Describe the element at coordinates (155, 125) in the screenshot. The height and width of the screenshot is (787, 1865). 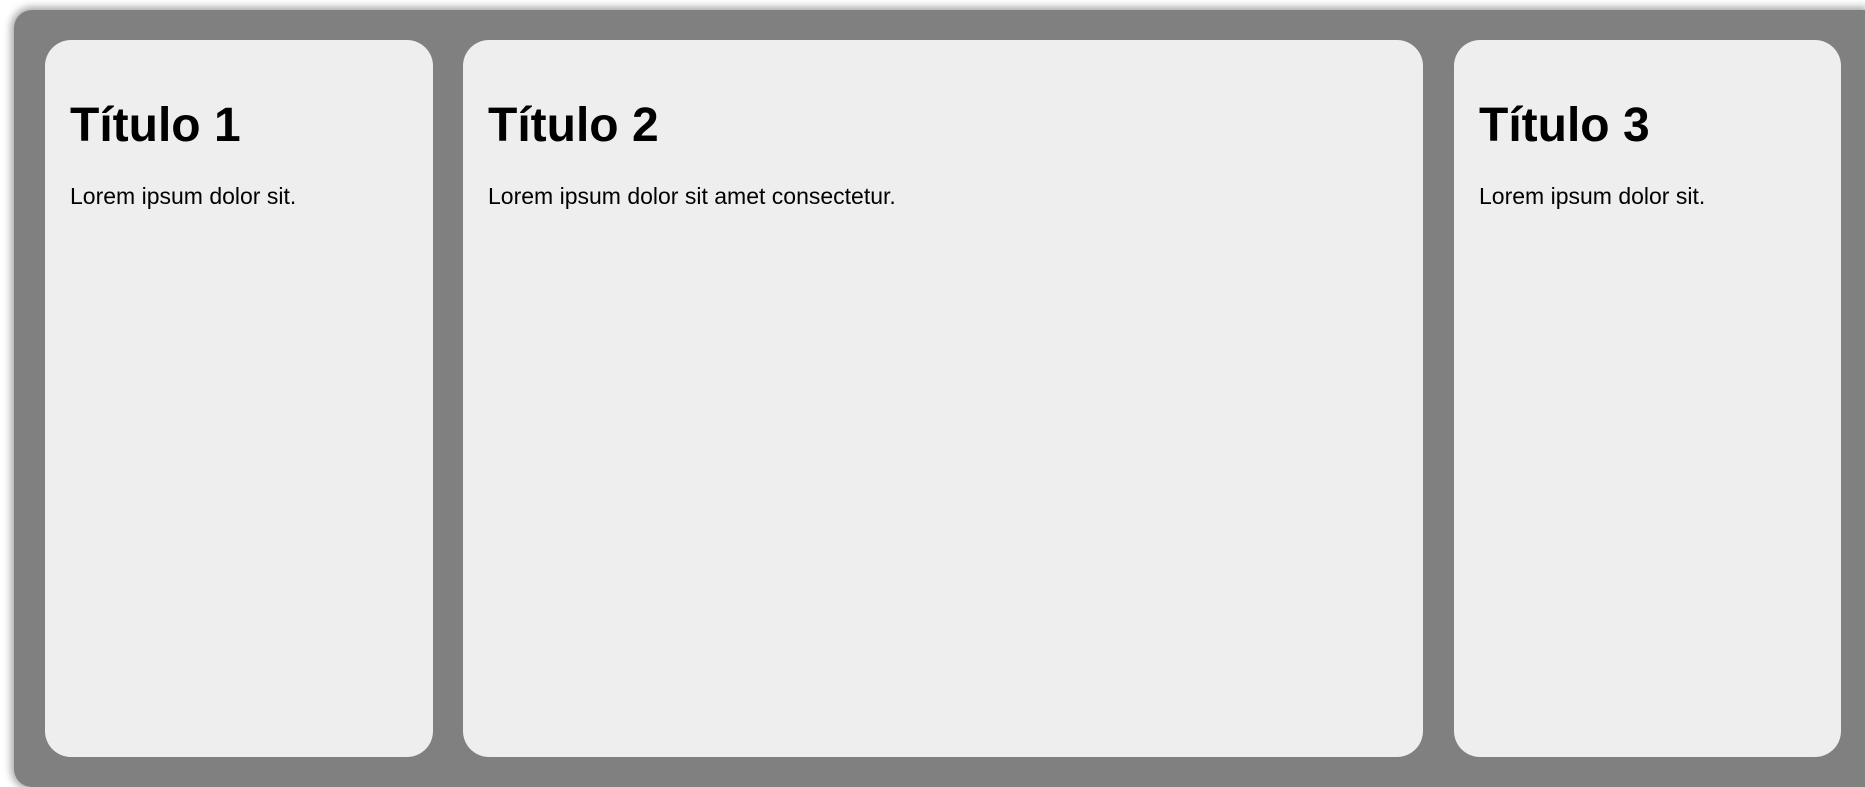
I see `card-title: Título 1` at that location.